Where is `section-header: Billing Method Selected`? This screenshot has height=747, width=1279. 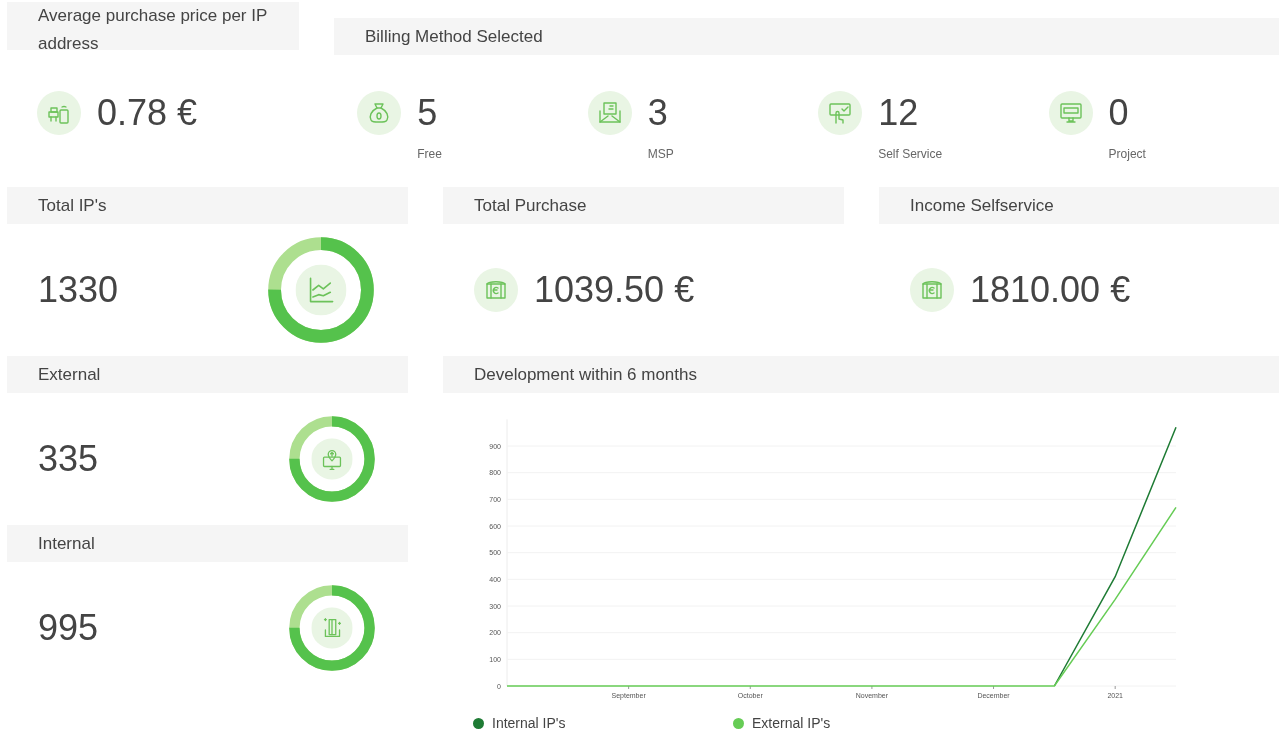 section-header: Billing Method Selected is located at coordinates (806, 36).